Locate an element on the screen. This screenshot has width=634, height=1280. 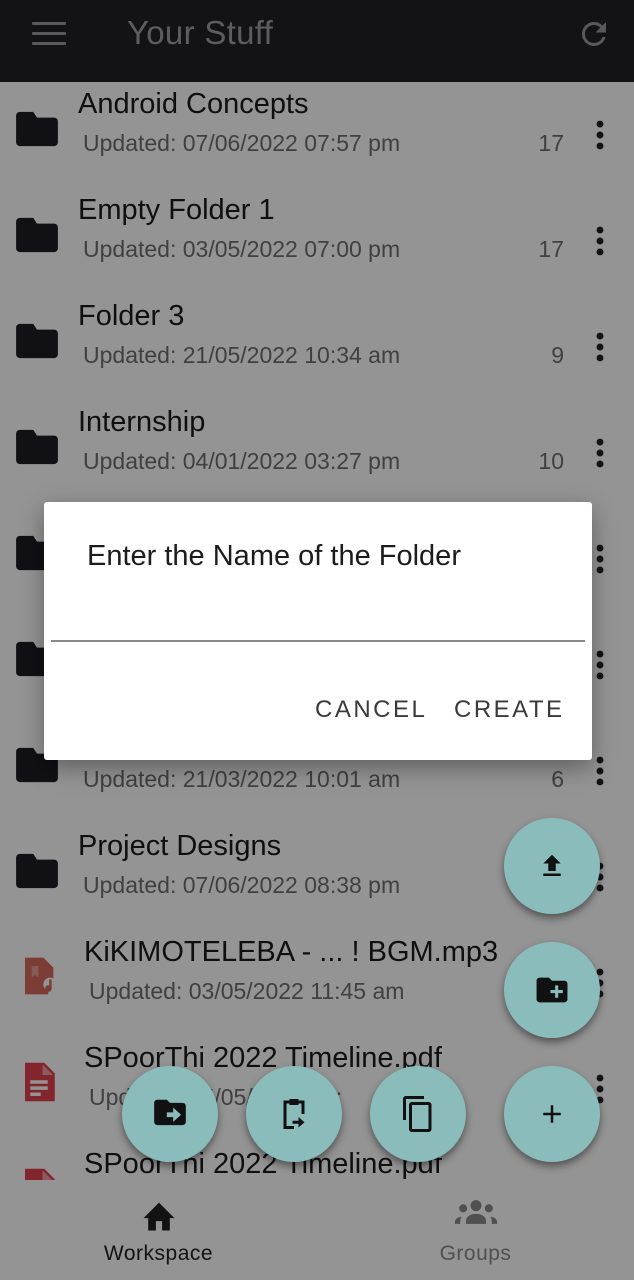
copy-fab is located at coordinates (418, 1114).